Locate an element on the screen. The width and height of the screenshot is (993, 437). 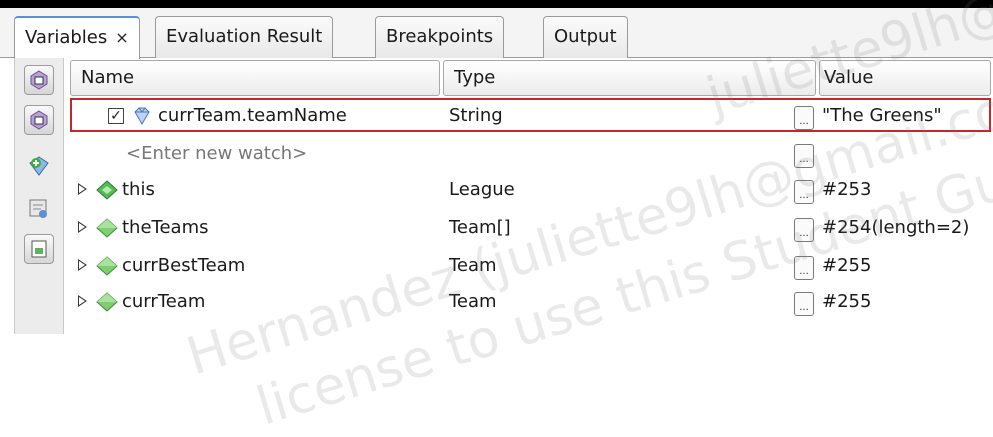
show-output-button is located at coordinates (39, 249).